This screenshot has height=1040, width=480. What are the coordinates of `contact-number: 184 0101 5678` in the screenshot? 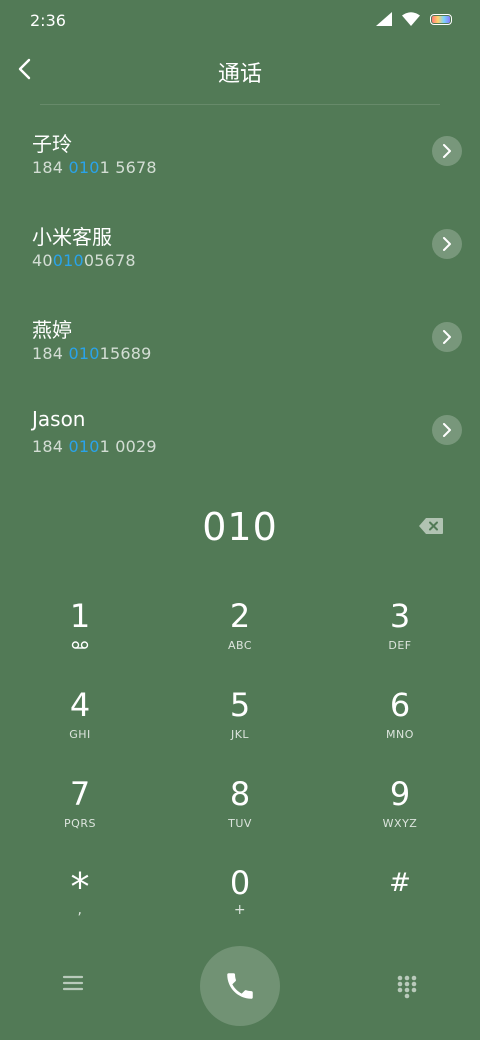 It's located at (94, 167).